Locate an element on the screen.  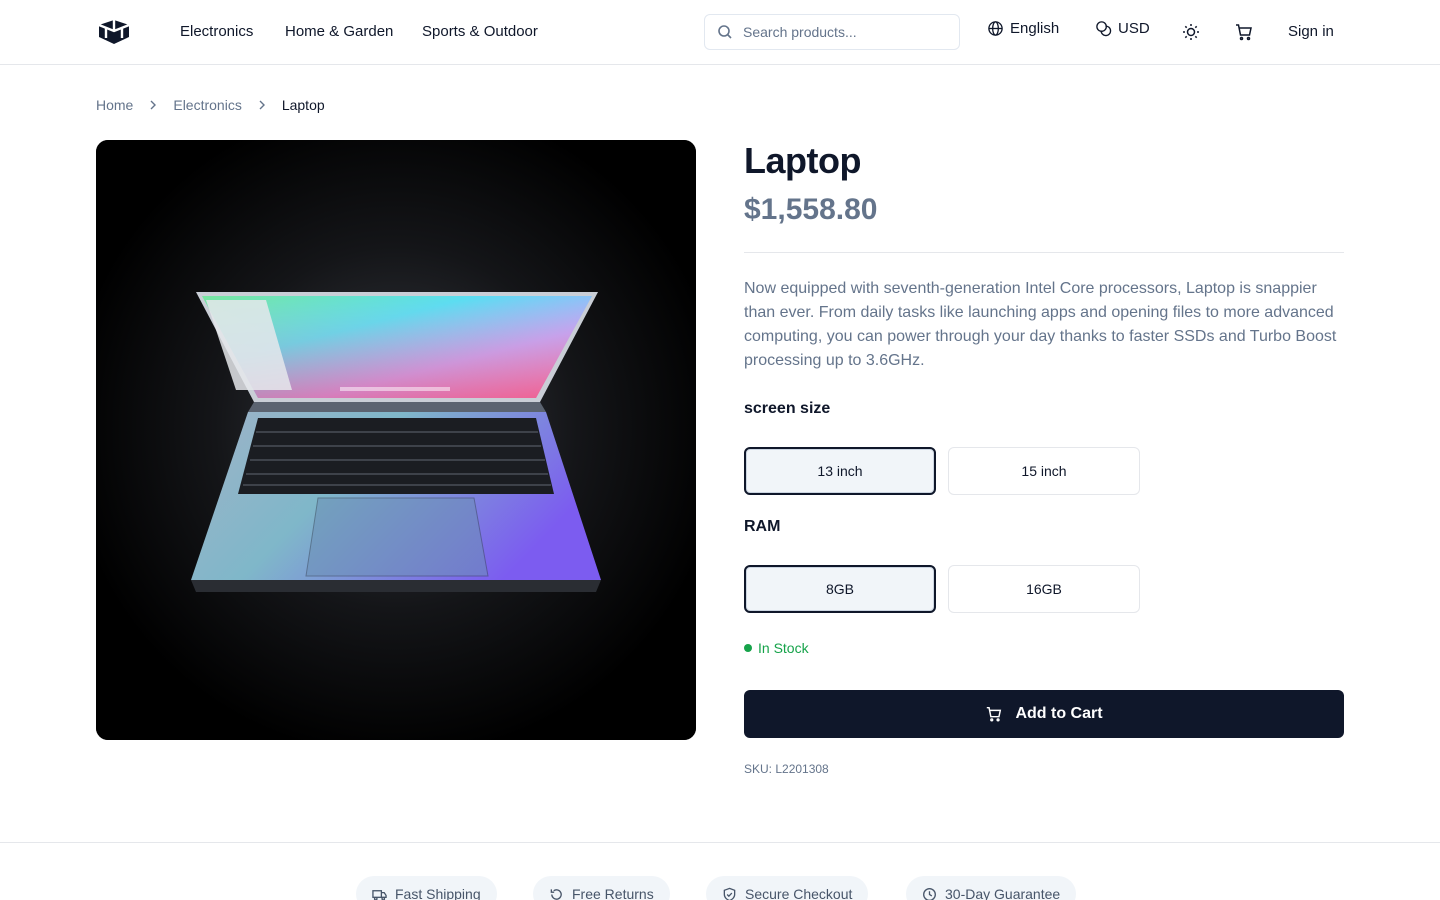
currency-selector: USD is located at coordinates (1122, 28).